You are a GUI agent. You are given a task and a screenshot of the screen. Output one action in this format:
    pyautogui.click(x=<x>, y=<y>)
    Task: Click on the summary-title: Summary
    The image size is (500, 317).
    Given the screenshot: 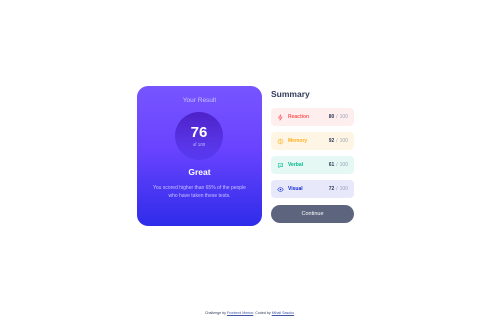 What is the action you would take?
    pyautogui.click(x=290, y=94)
    